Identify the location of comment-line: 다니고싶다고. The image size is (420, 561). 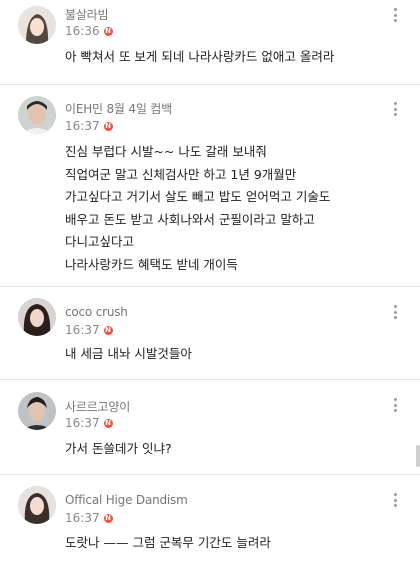
(100, 241).